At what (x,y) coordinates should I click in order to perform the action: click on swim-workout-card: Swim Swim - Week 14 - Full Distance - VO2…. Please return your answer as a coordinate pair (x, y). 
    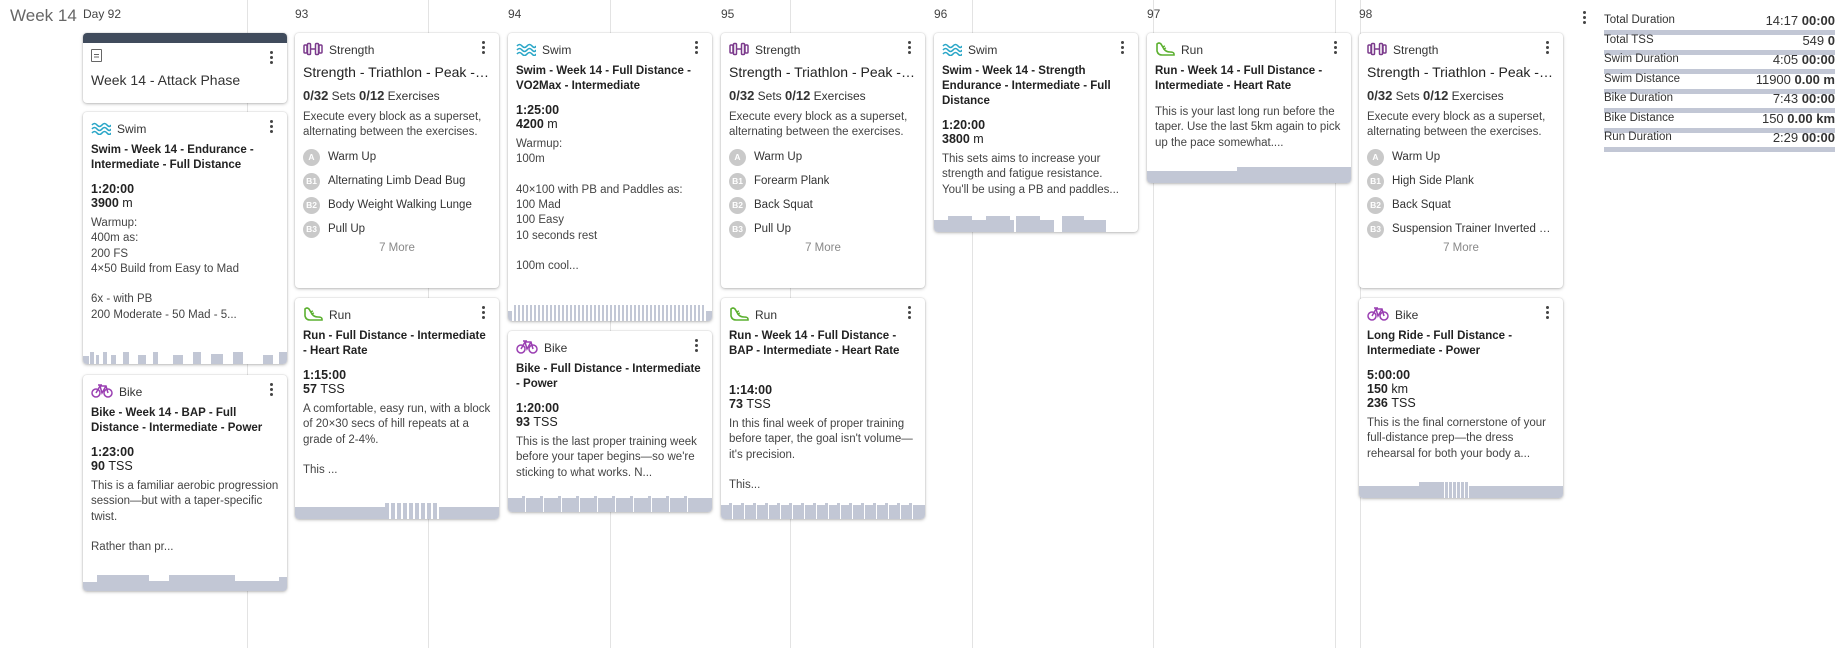
    Looking at the image, I should click on (610, 177).